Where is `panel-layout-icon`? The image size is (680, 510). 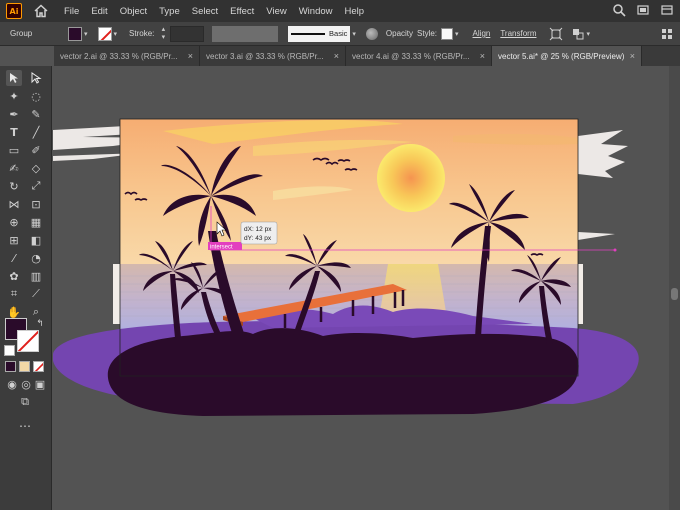
panel-layout-icon is located at coordinates (667, 10).